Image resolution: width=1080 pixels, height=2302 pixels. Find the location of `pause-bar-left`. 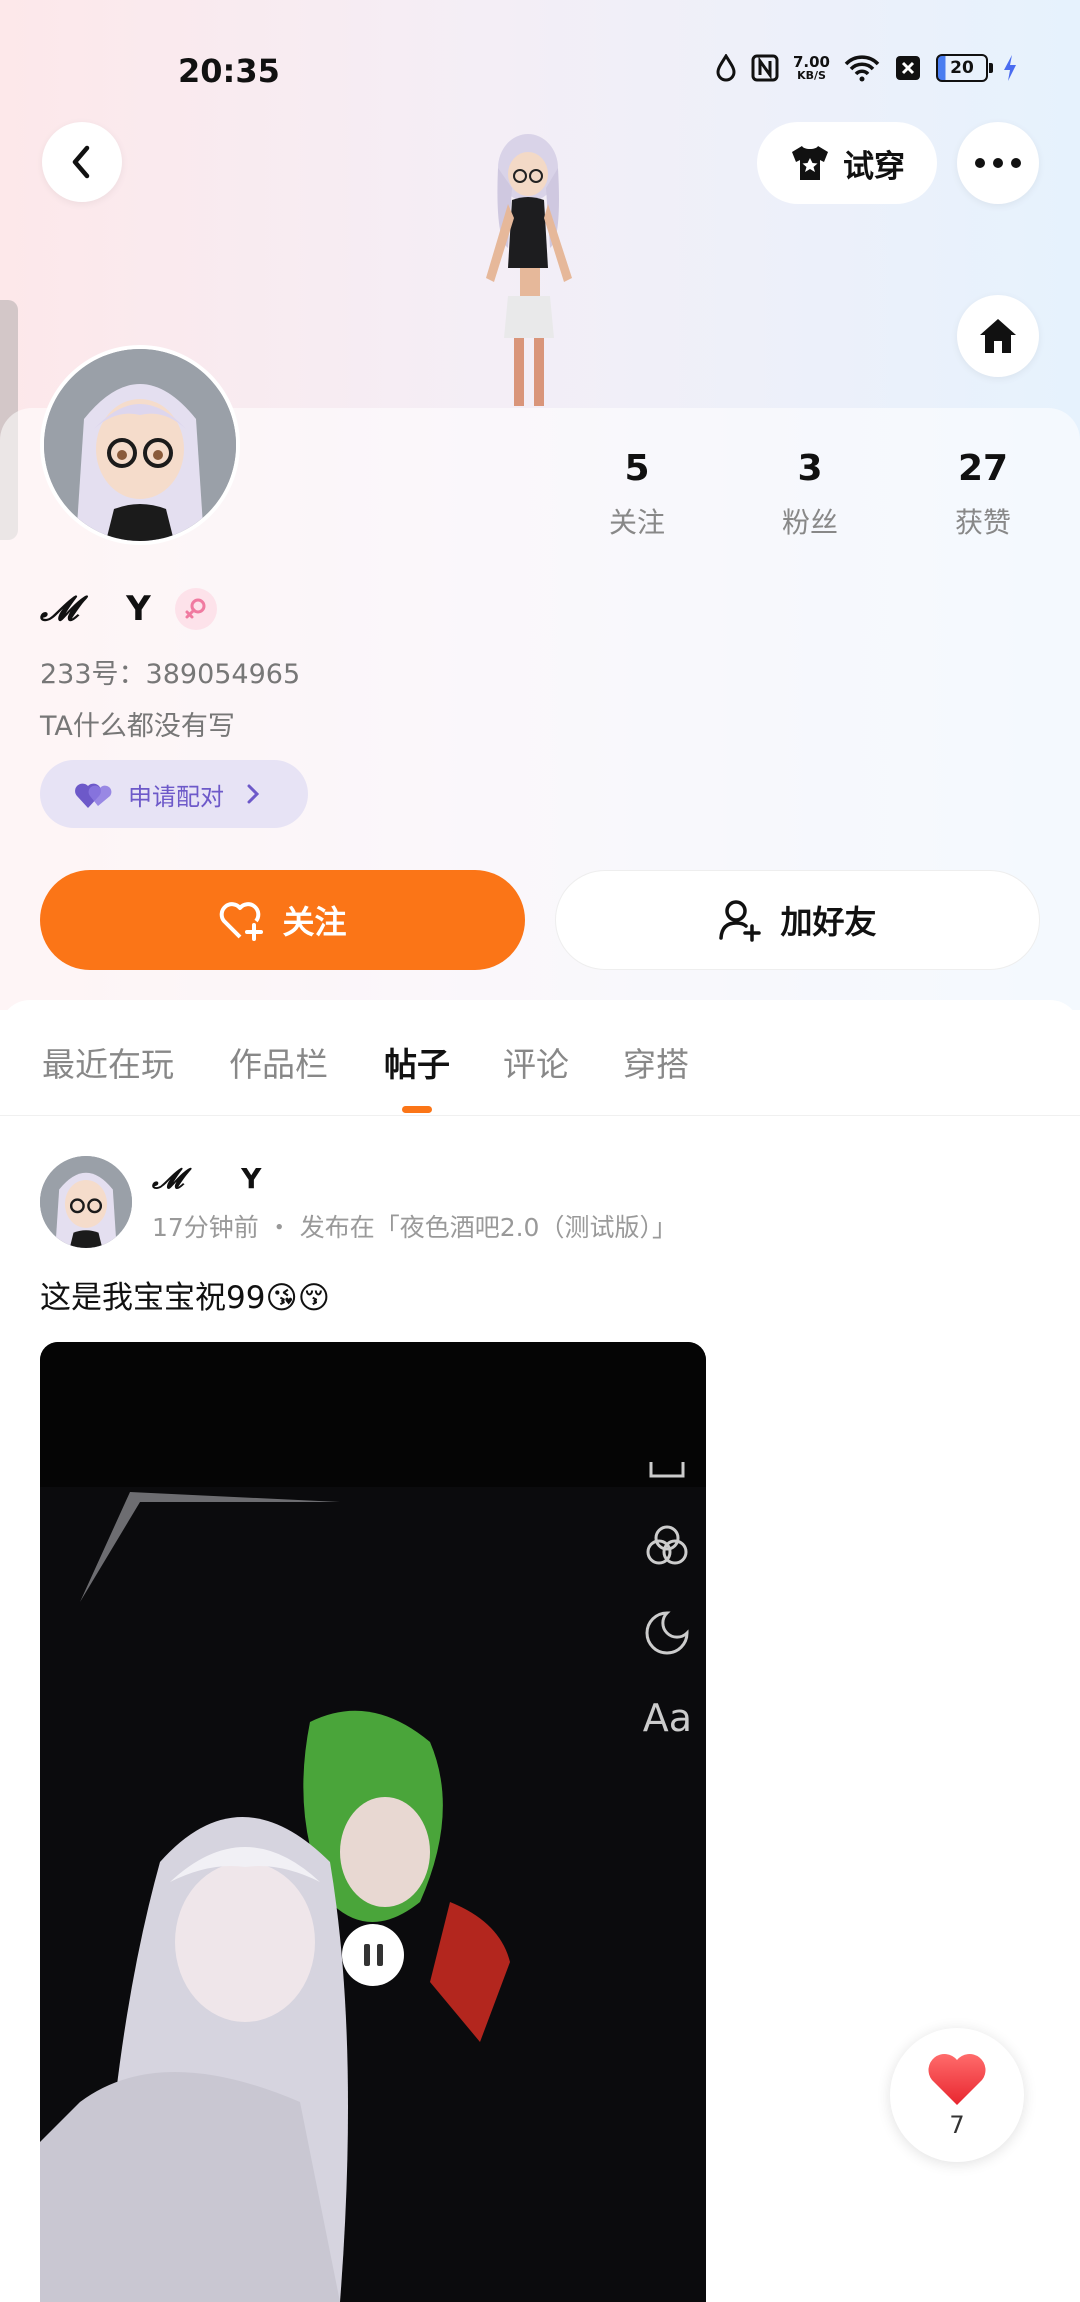

pause-bar-left is located at coordinates (366, 1955).